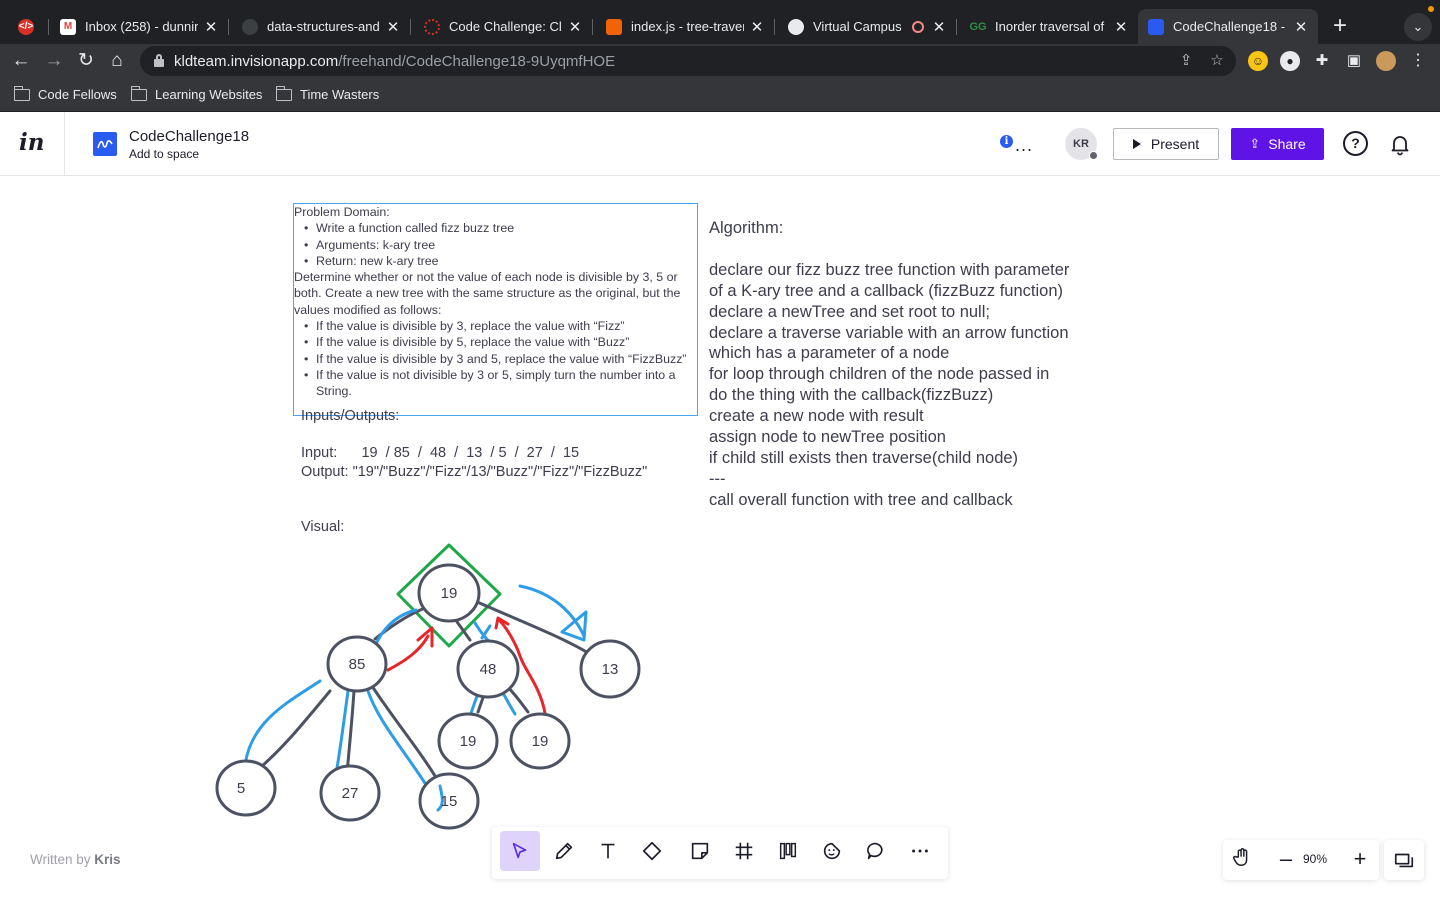  What do you see at coordinates (65, 93) in the screenshot?
I see `bookmark-folder-code-fellows: Code Fellows` at bounding box center [65, 93].